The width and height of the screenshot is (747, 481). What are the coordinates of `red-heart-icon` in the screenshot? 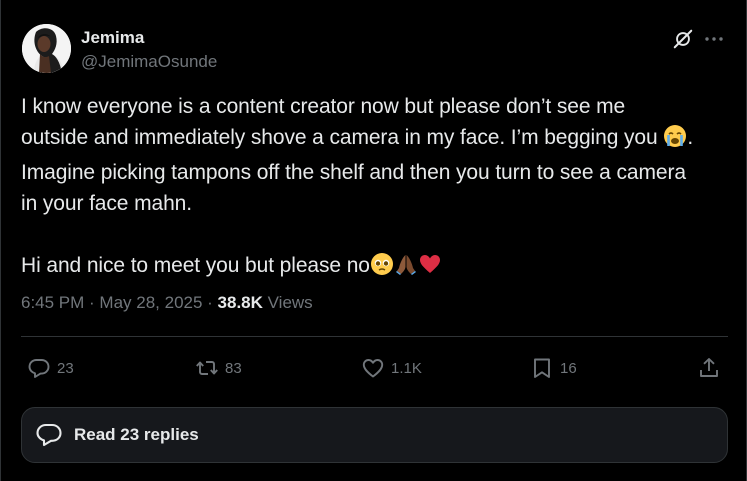 It's located at (430, 268).